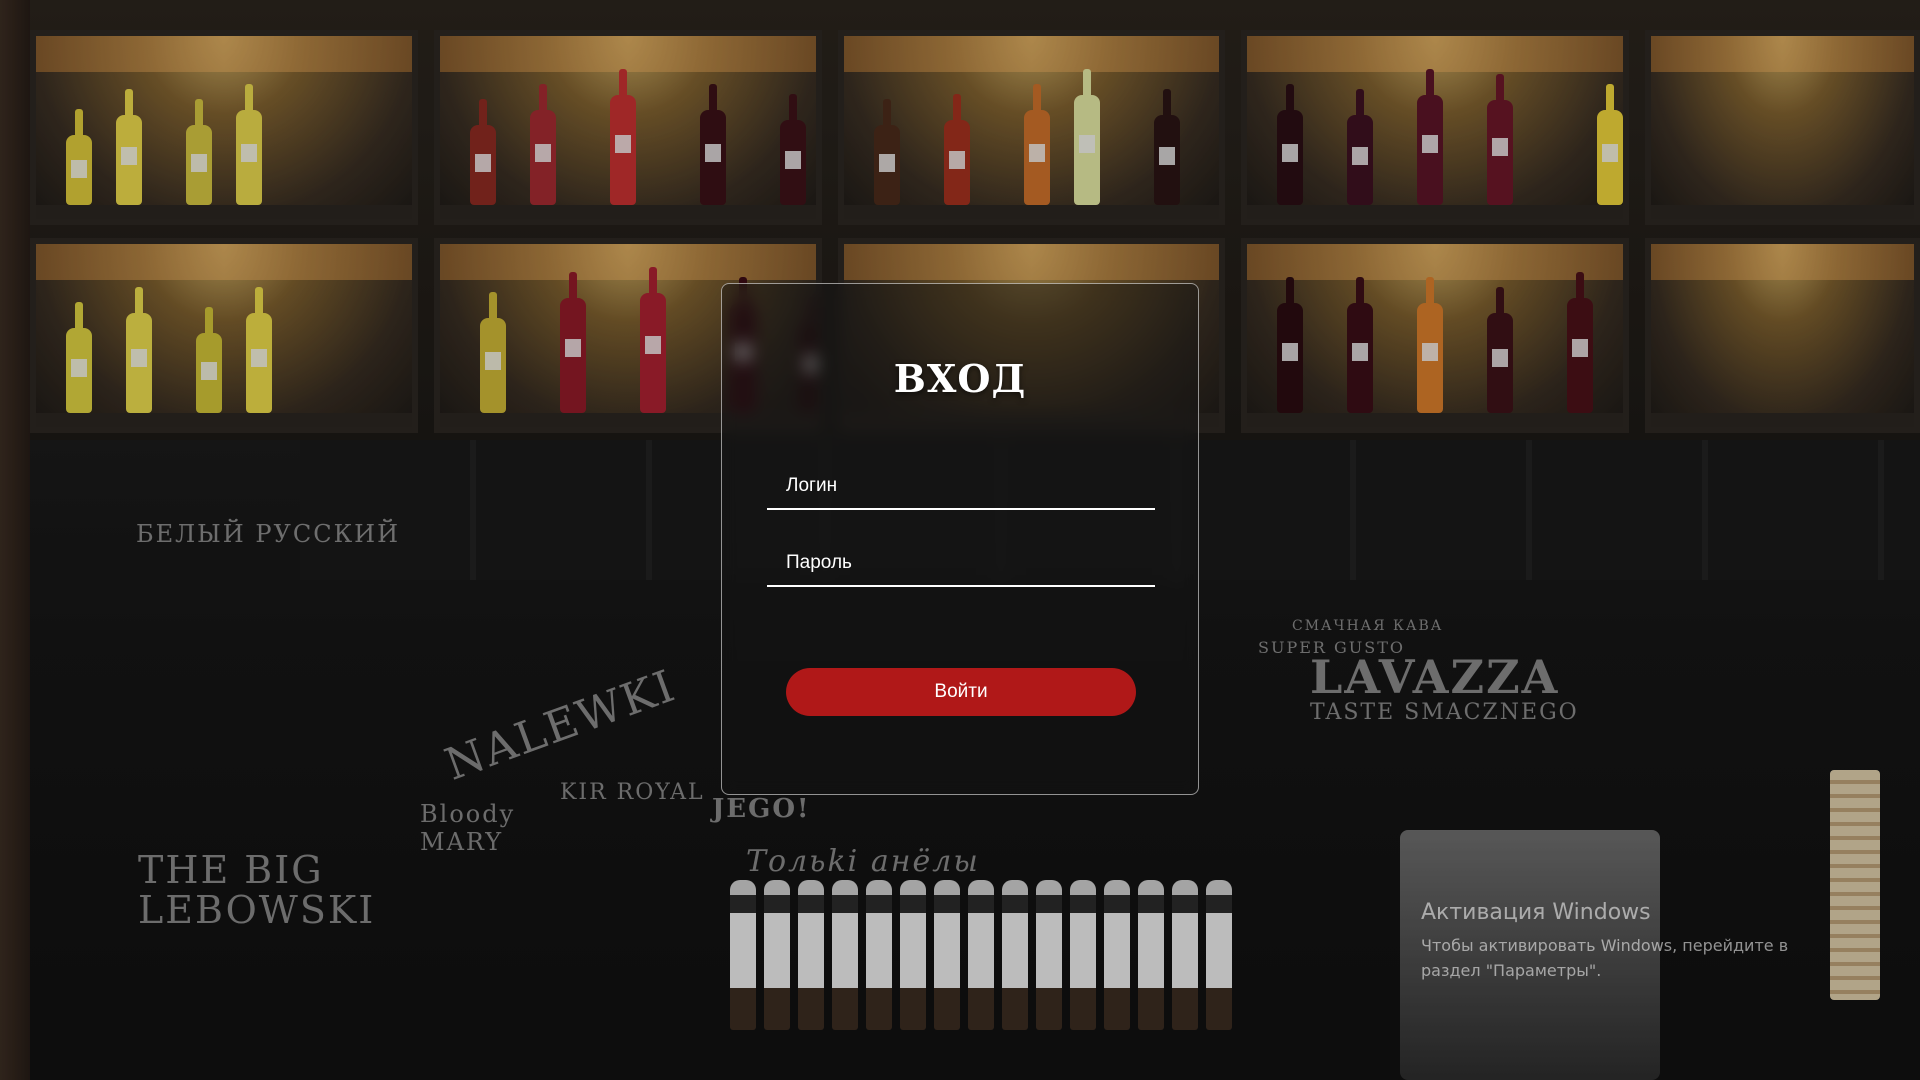 Image resolution: width=1920 pixels, height=1080 pixels. I want to click on password-field, so click(961, 564).